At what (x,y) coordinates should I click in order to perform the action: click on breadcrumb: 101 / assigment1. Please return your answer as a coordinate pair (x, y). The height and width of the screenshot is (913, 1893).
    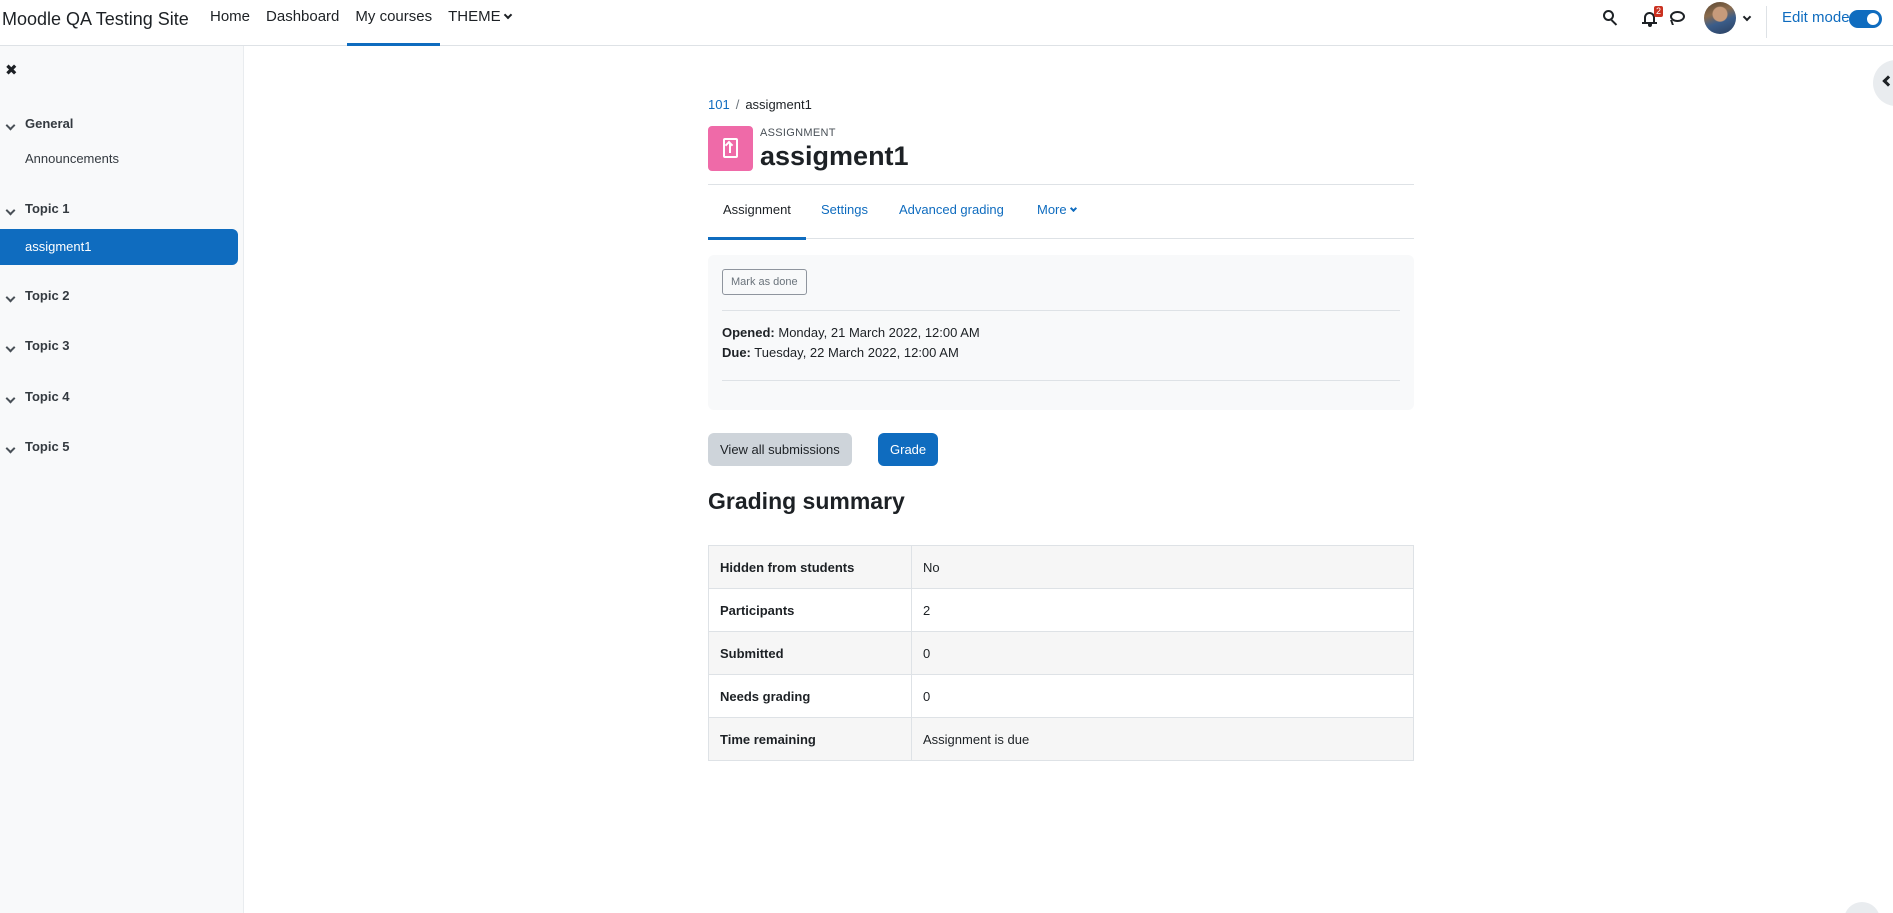
    Looking at the image, I should click on (760, 104).